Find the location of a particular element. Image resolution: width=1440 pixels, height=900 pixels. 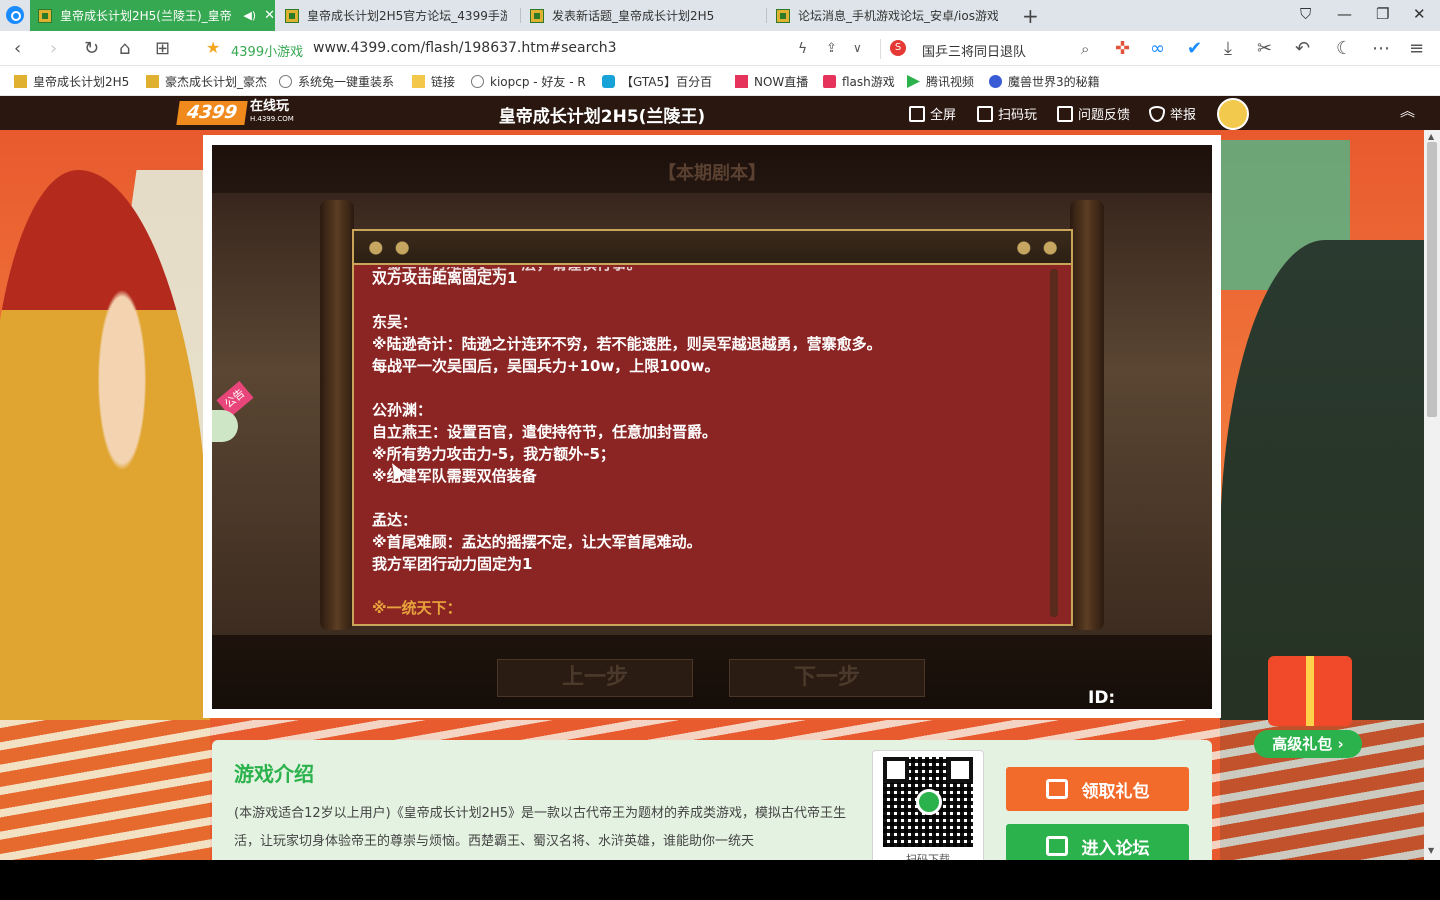

tab-label: 皇帝成长计划2H5官方论坛_4399手游 is located at coordinates (407, 16).